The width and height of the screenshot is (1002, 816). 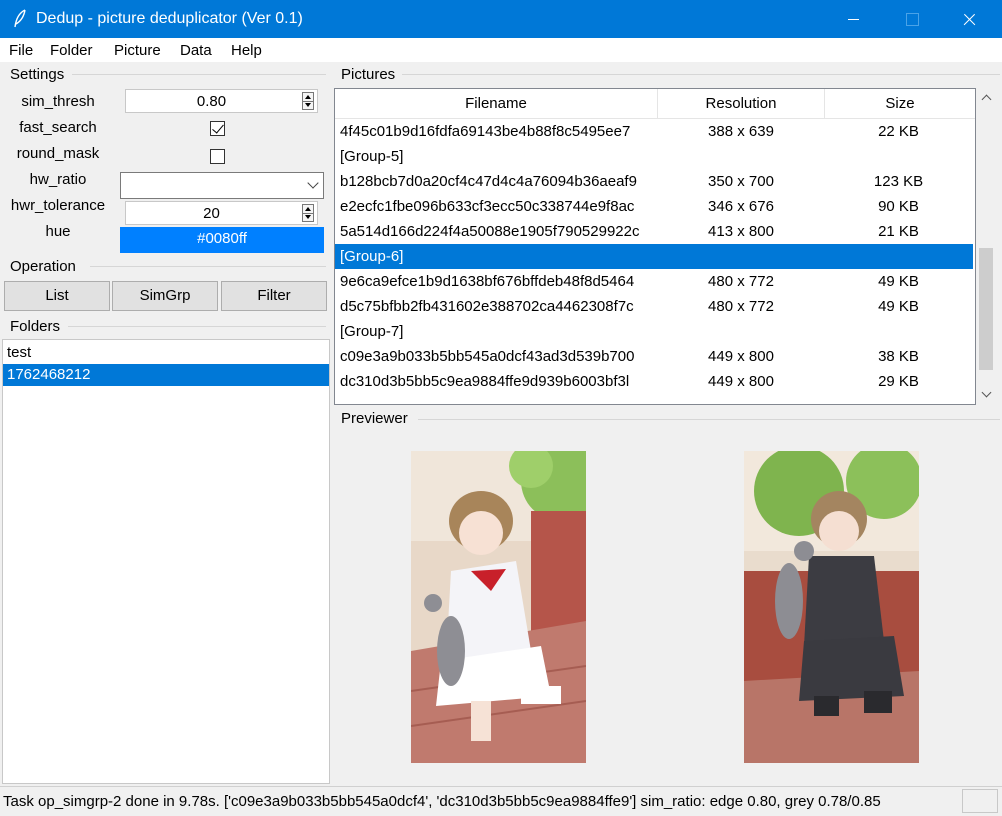 I want to click on previewer-frame-line, so click(x=709, y=419).